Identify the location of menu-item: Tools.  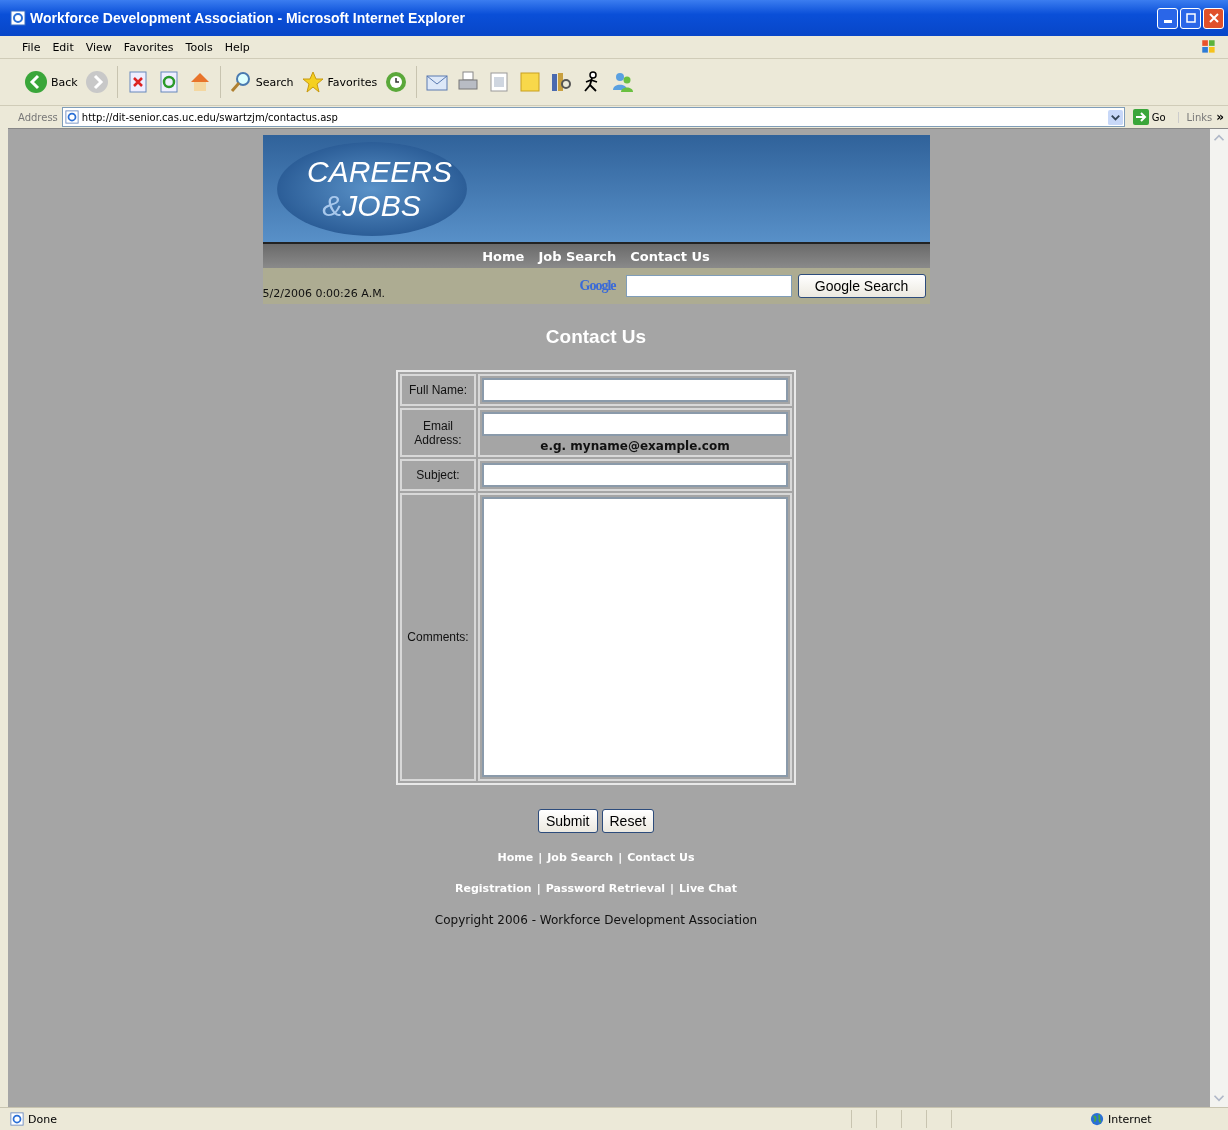
(199, 47).